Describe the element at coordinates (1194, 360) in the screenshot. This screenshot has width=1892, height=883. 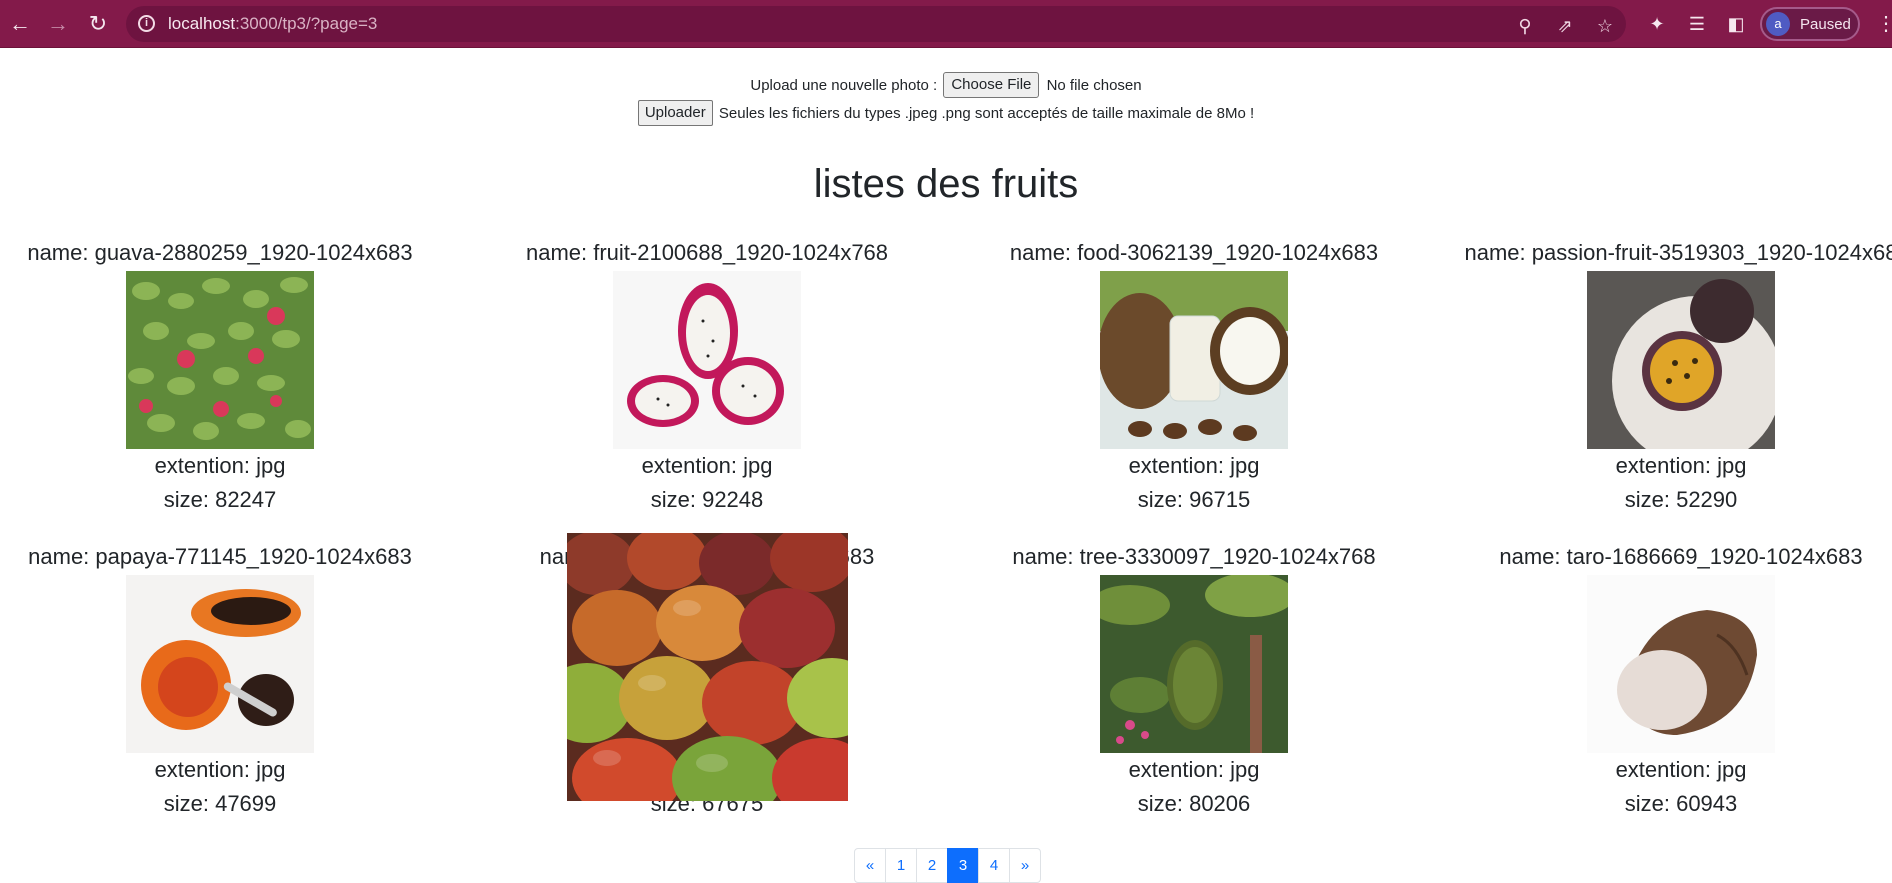
I see `fruit-image-coconut` at that location.